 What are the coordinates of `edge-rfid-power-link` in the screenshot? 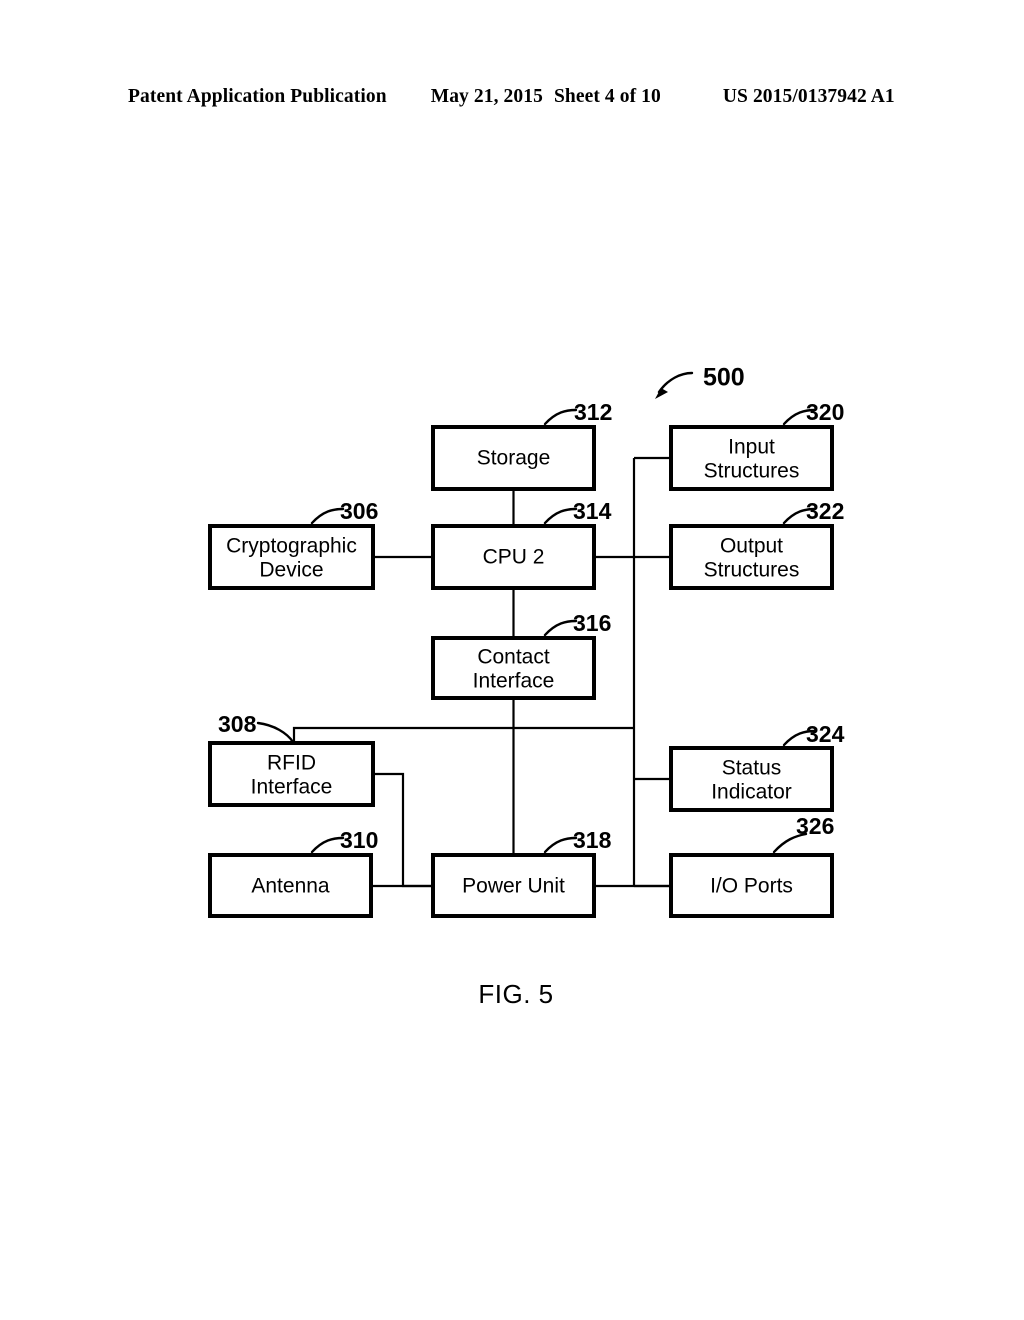 It's located at (403, 830).